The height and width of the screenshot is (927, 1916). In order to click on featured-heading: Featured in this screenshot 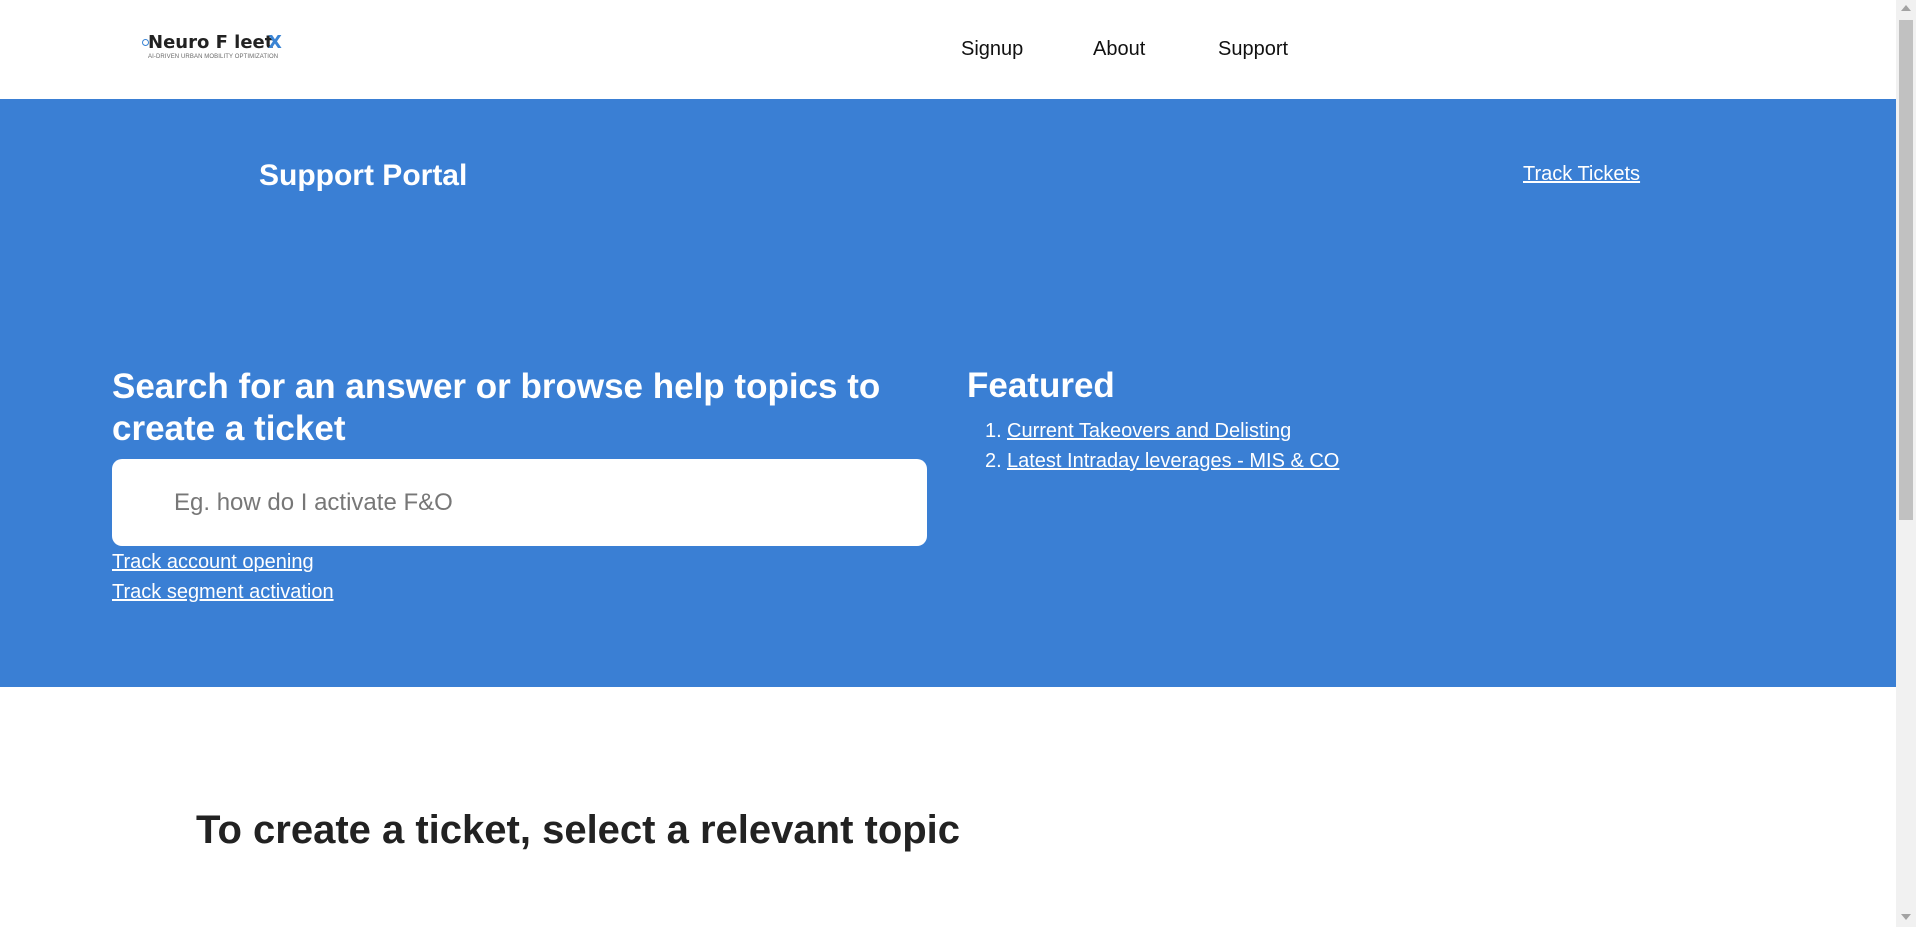, I will do `click(1041, 385)`.